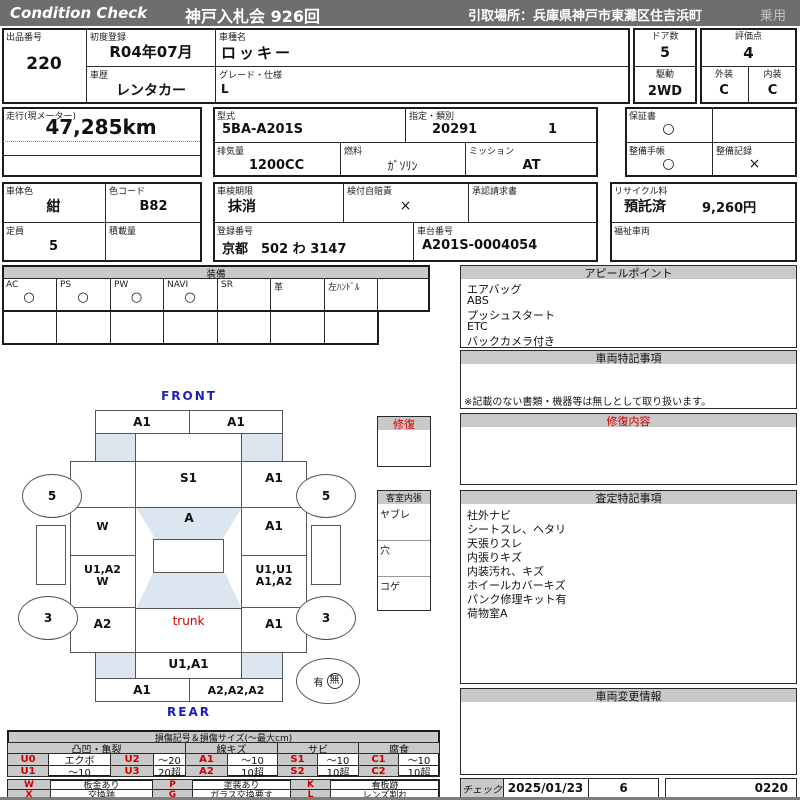  I want to click on rear-panel-damage: U1,A1, so click(188, 664).